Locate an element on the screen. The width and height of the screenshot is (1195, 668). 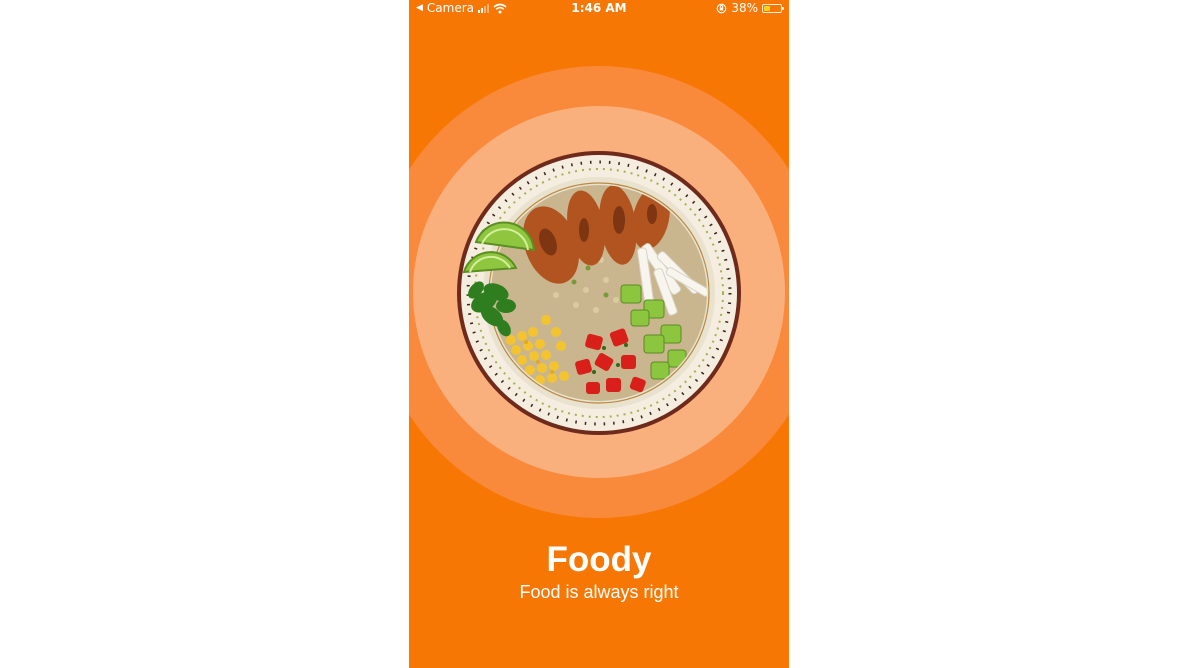
battery-level-fill is located at coordinates (767, 8).